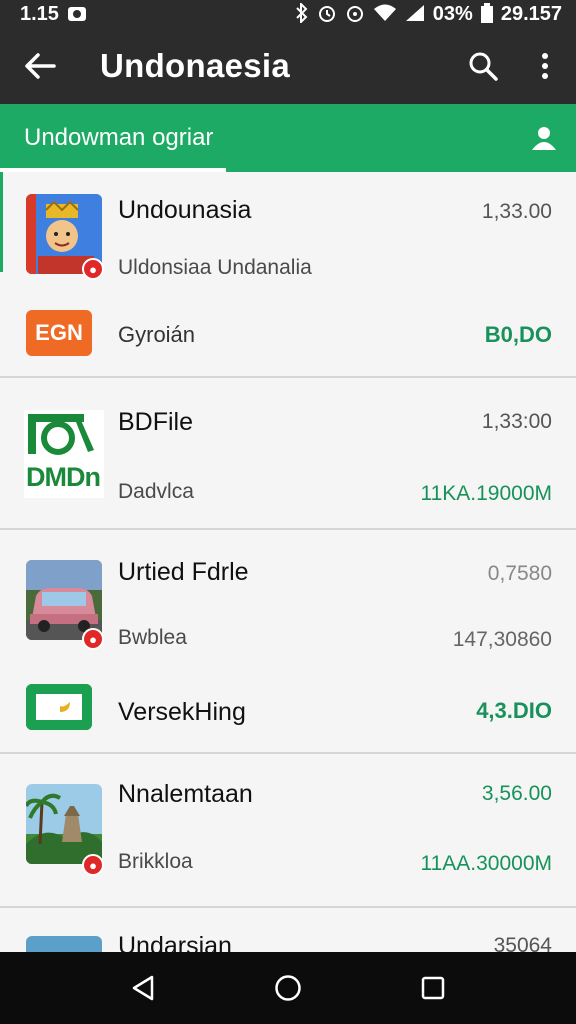 The image size is (576, 1024). I want to click on system-nav-bar, so click(288, 988).